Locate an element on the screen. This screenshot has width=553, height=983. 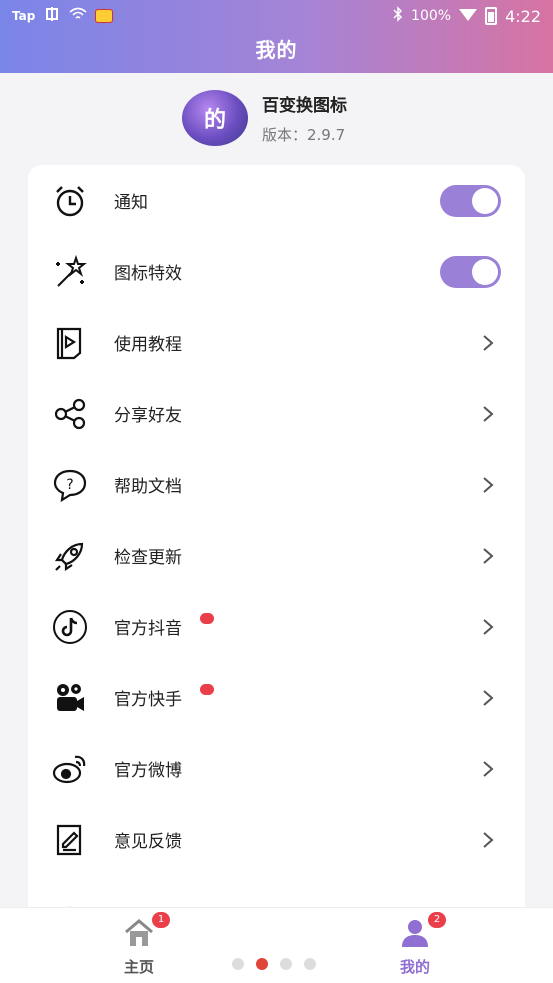
menu-label: 分享好友 is located at coordinates (148, 416).